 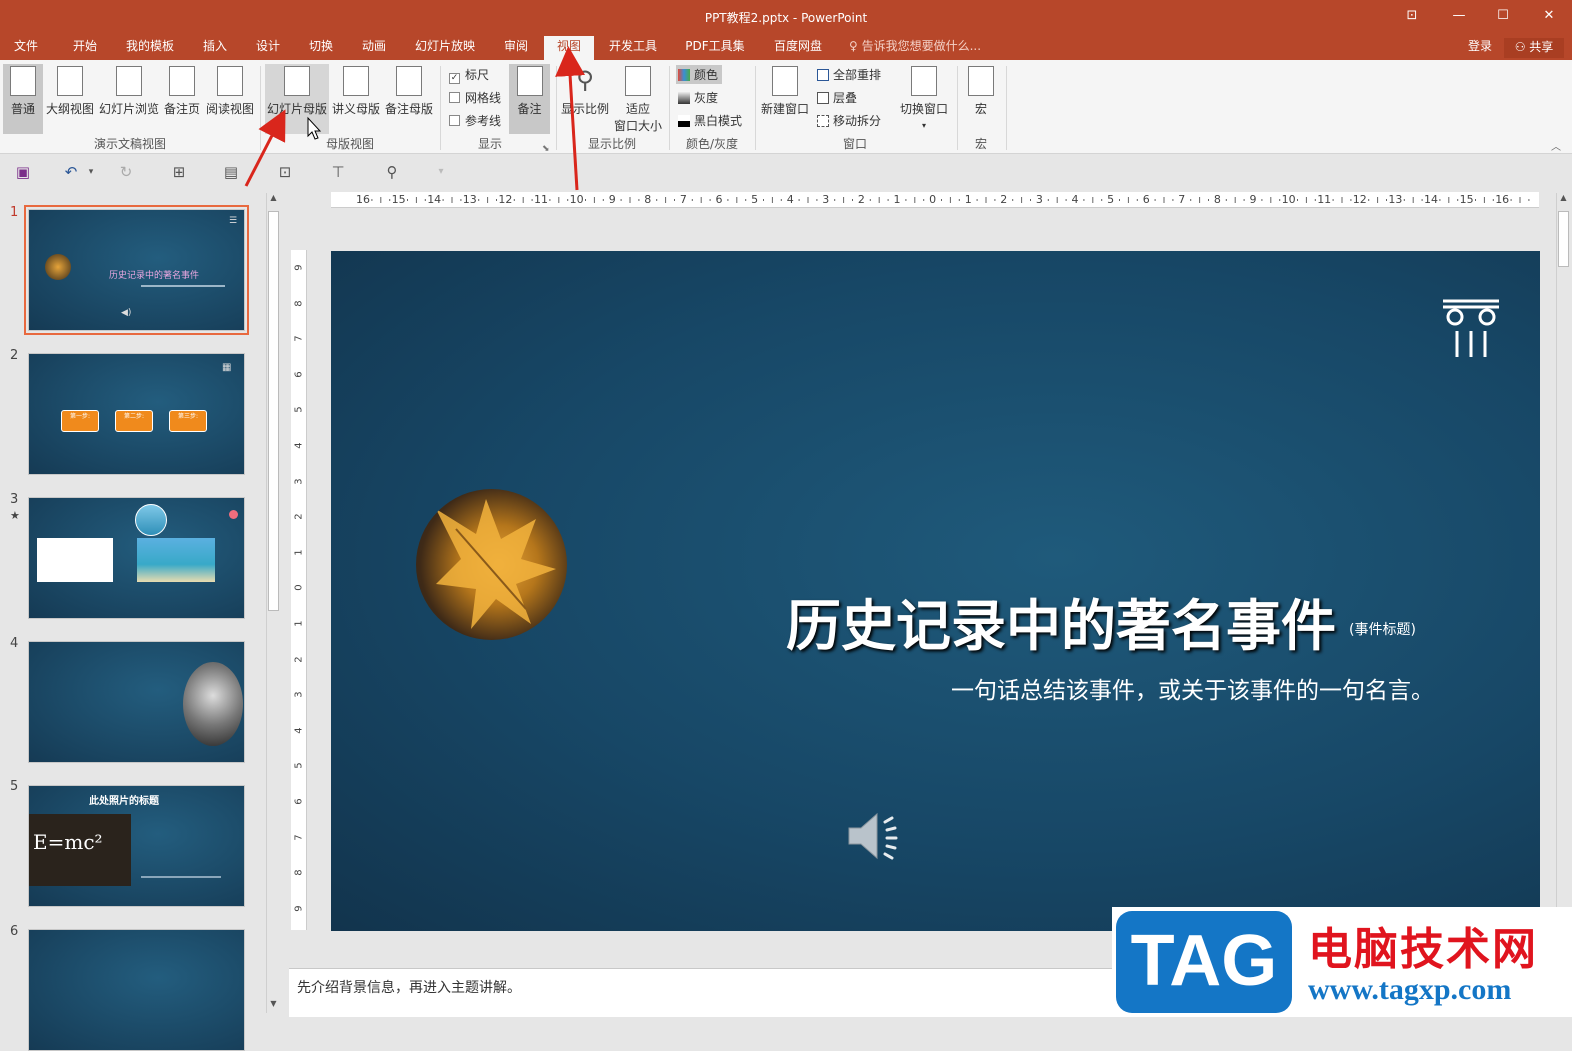 What do you see at coordinates (15, 515) in the screenshot?
I see `animation-star-icon: ★` at bounding box center [15, 515].